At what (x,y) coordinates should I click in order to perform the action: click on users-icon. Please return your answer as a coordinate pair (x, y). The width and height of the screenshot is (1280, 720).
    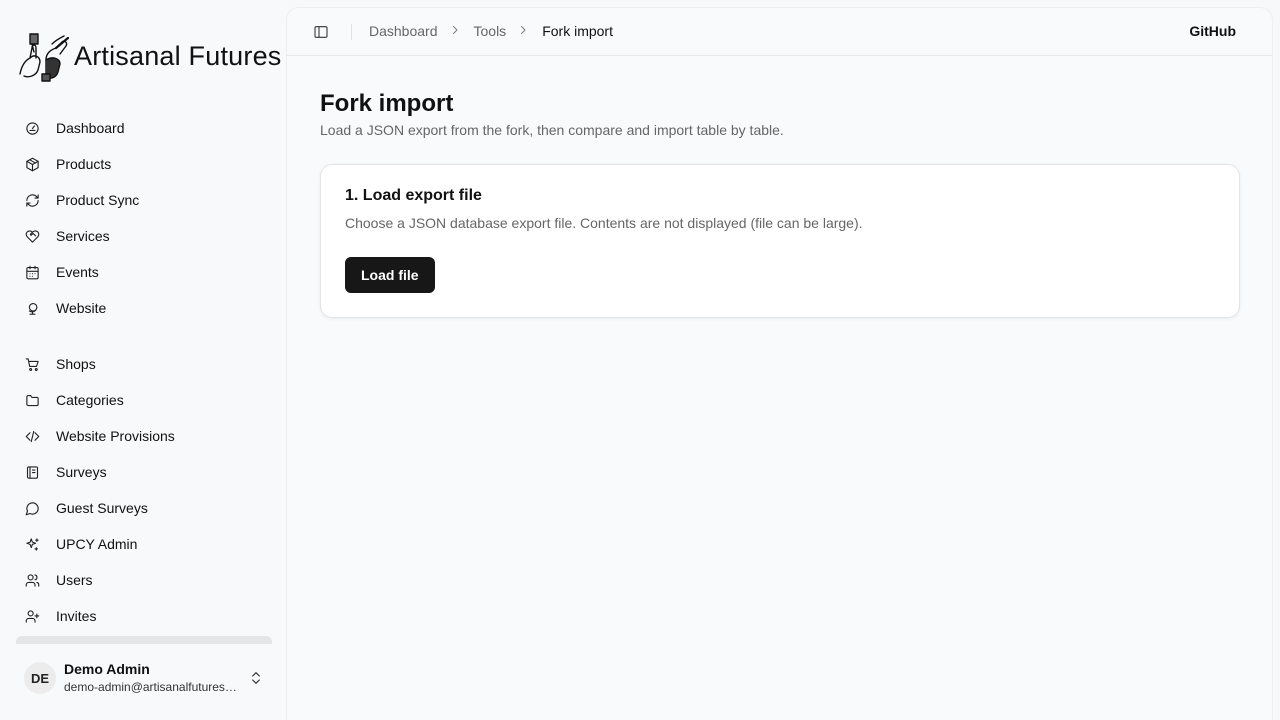
    Looking at the image, I should click on (32, 580).